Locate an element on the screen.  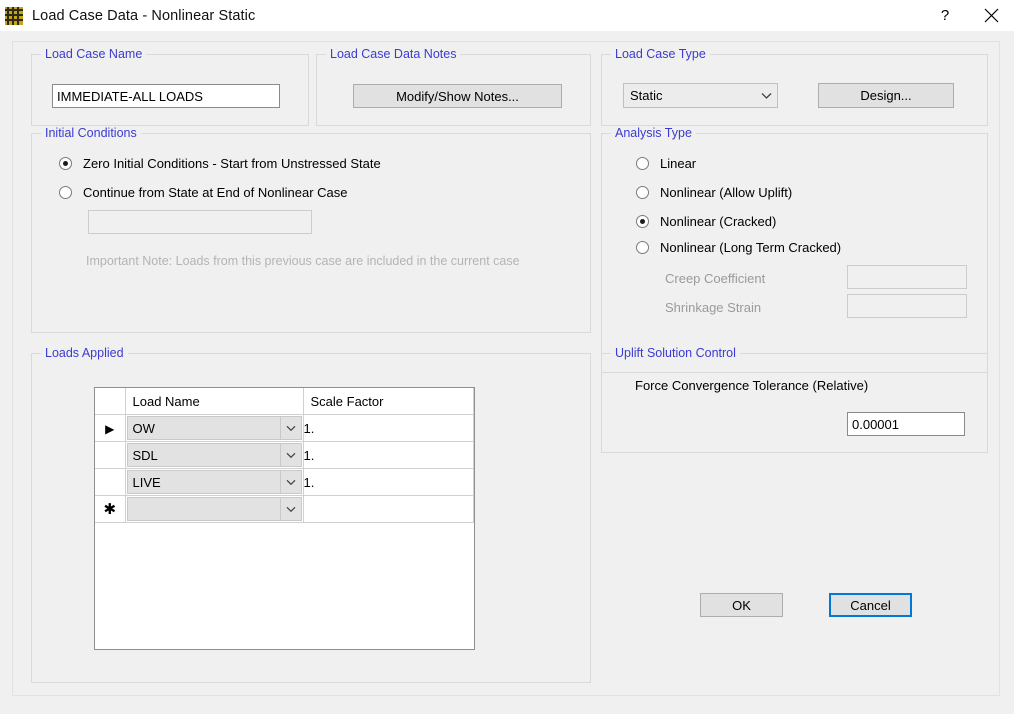
row-current-marker-icon: ▶ is located at coordinates (110, 428).